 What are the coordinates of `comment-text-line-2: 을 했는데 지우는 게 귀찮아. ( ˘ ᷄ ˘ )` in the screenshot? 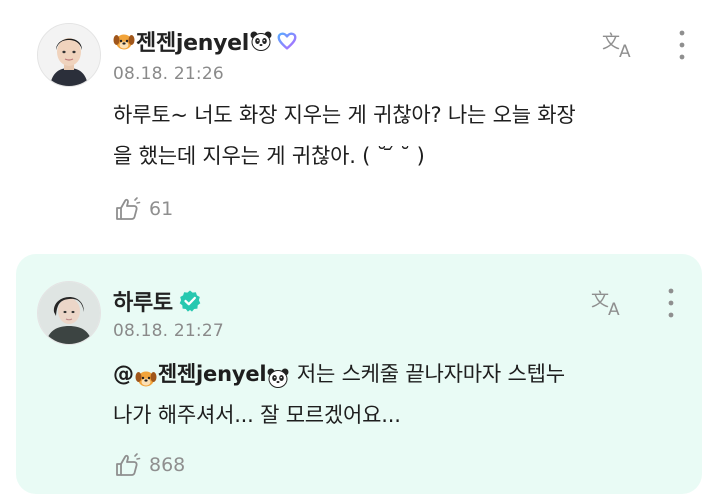 It's located at (269, 156).